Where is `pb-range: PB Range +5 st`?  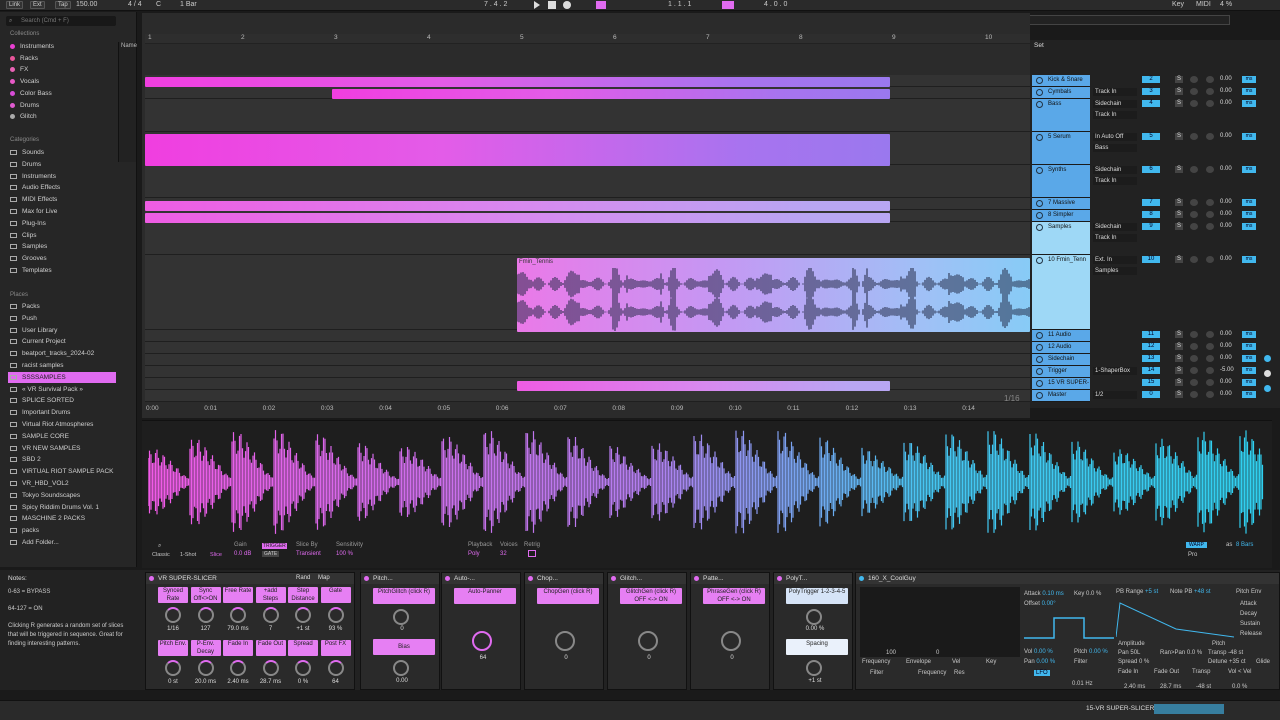
pb-range: PB Range +5 st is located at coordinates (1137, 592).